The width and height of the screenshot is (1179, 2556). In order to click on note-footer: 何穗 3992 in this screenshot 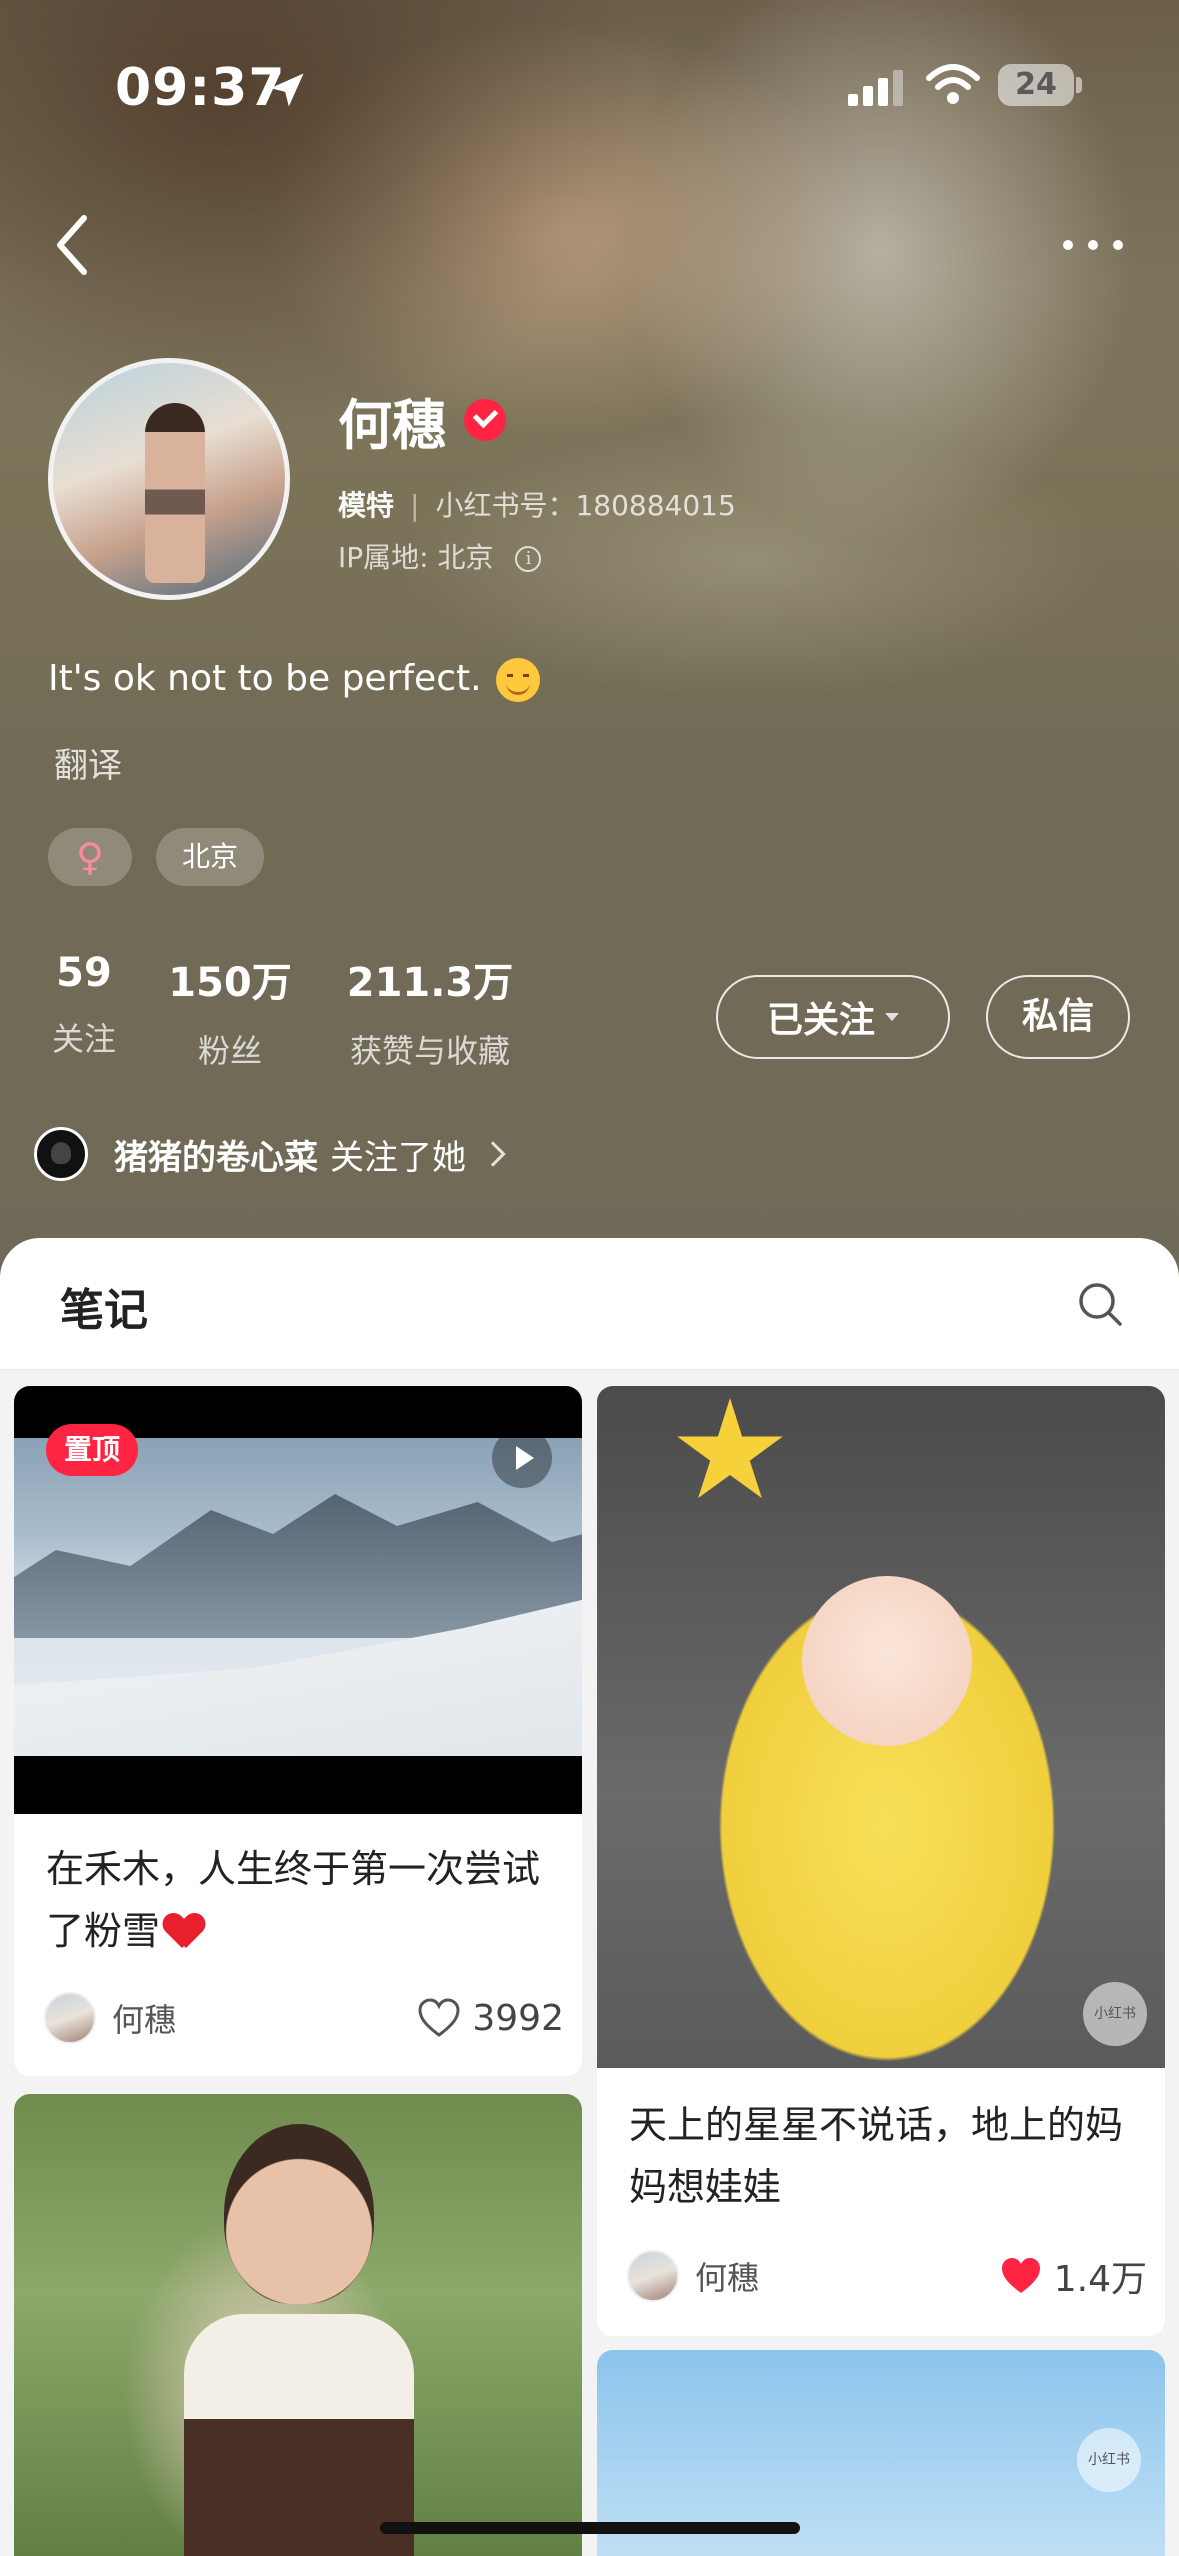, I will do `click(304, 2018)`.